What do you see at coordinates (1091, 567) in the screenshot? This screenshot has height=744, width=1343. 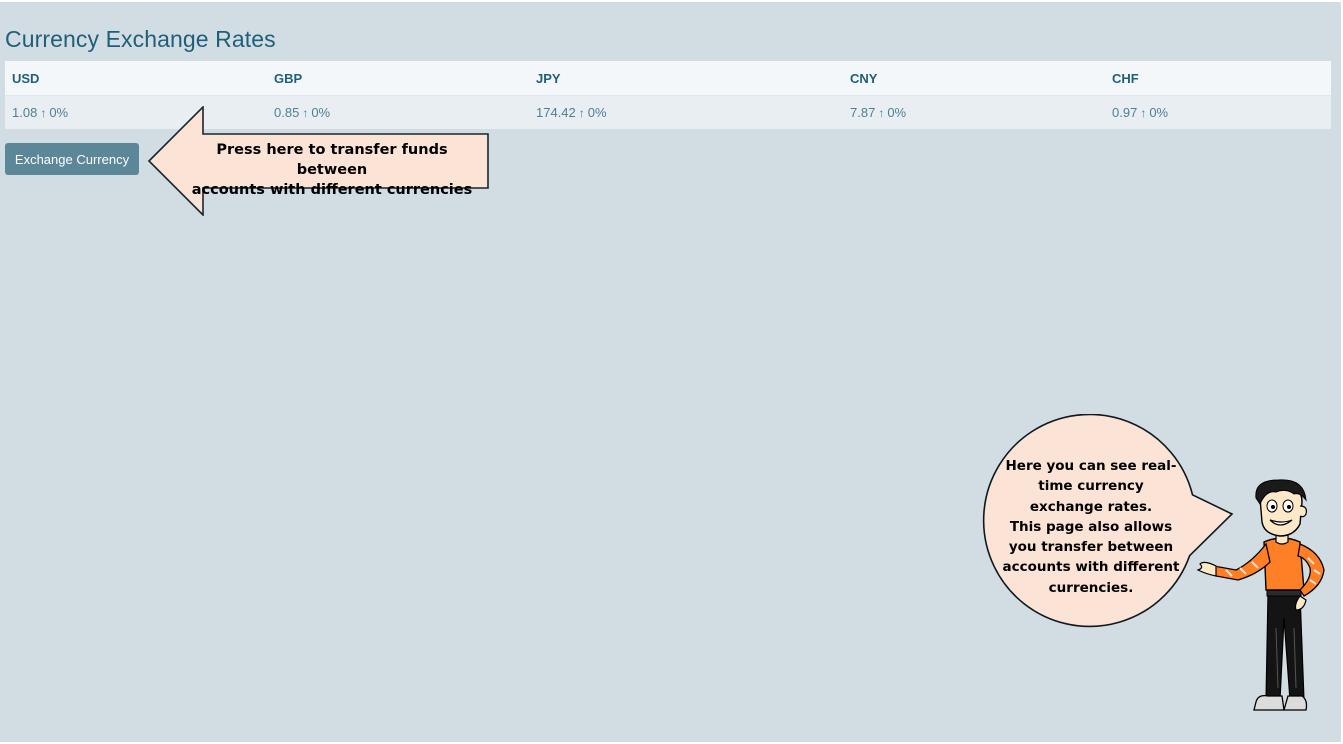 I see `bubble-text-line: accounts with different` at bounding box center [1091, 567].